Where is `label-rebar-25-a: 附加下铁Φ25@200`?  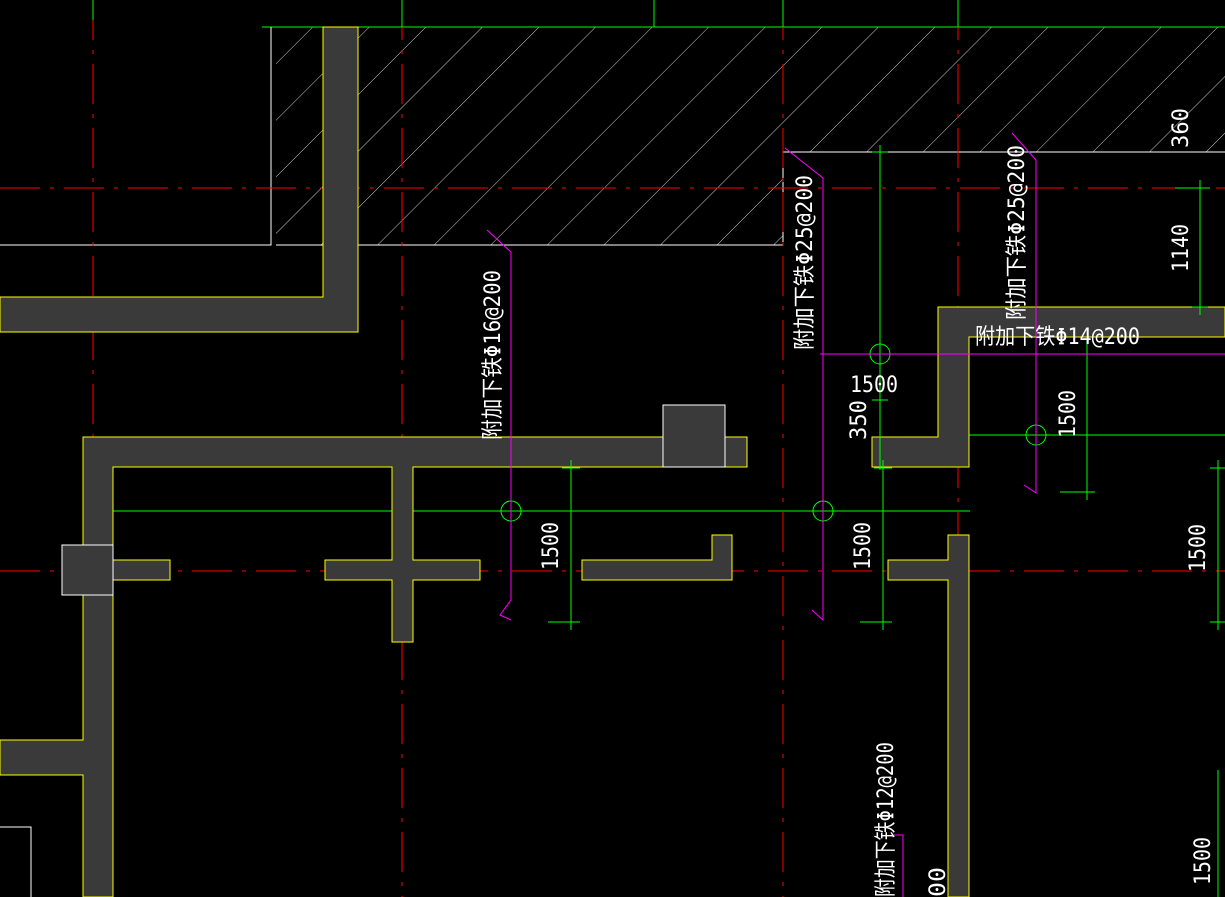
label-rebar-25-a: 附加下铁Φ25@200 is located at coordinates (805, 262).